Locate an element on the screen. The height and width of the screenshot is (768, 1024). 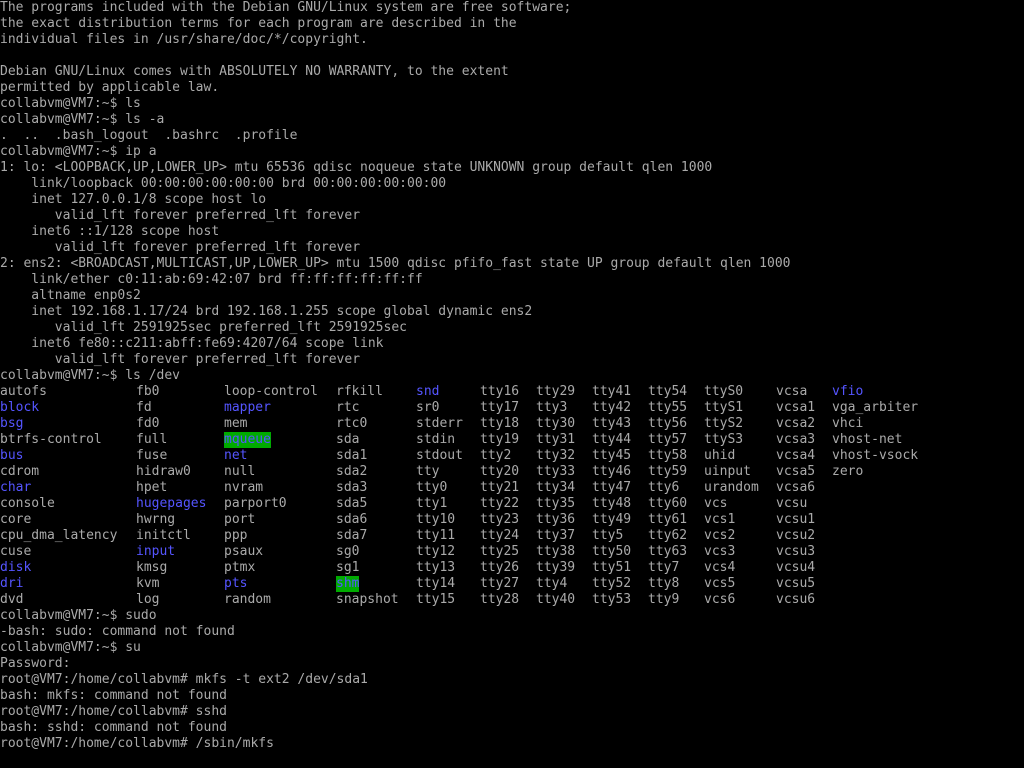
dev-entry: parport0 is located at coordinates (255, 503).